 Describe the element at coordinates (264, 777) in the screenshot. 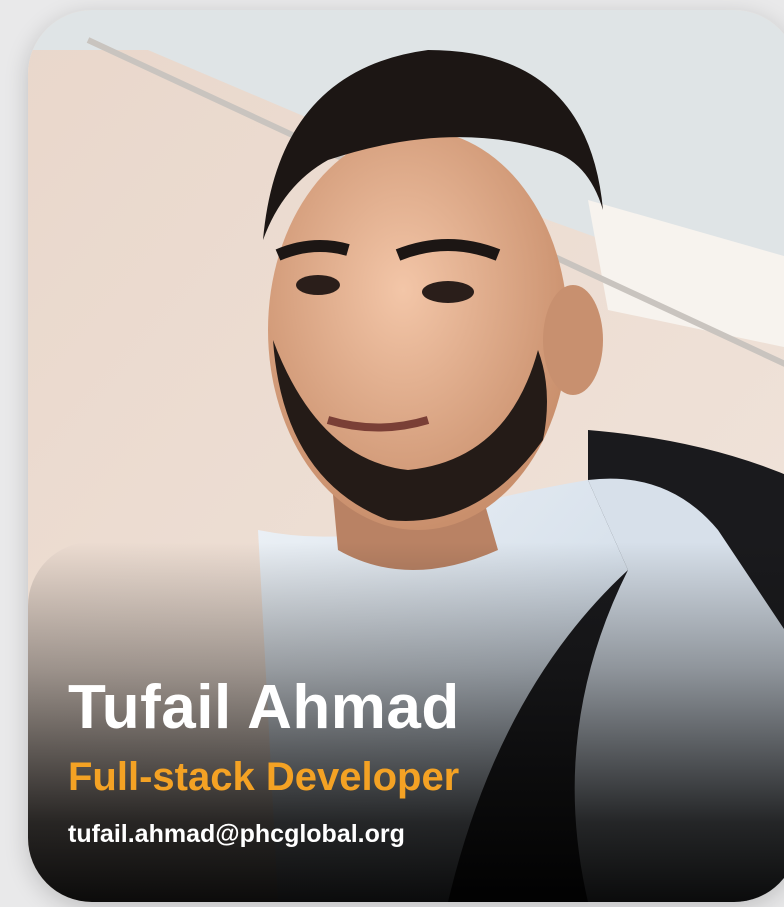

I see `profile-role: Full-stack Developer` at that location.